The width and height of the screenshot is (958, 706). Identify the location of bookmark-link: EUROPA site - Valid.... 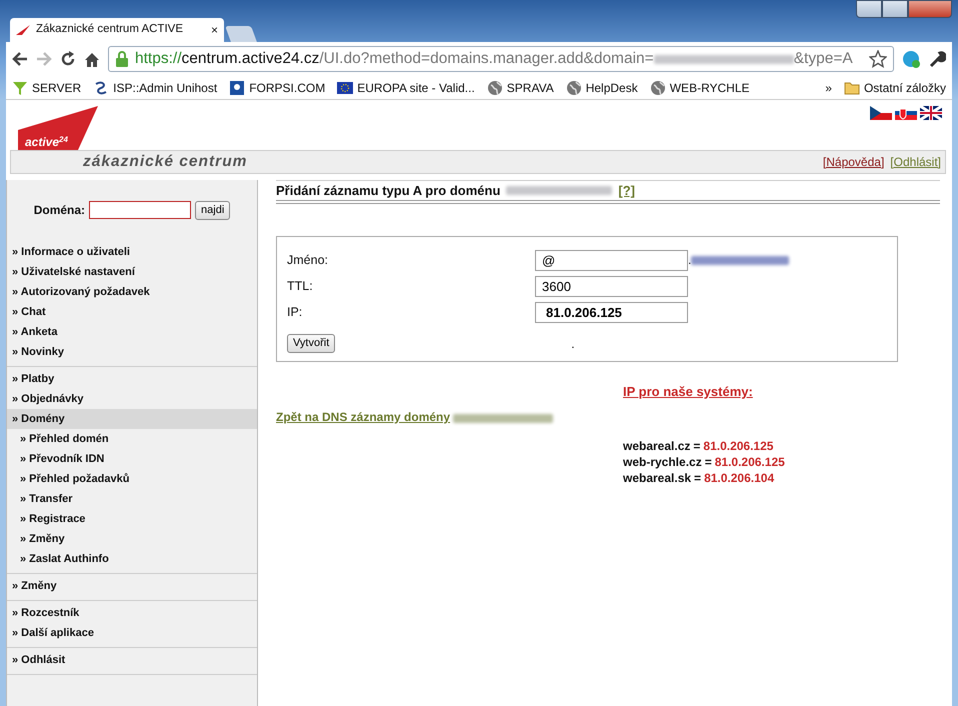
(416, 87).